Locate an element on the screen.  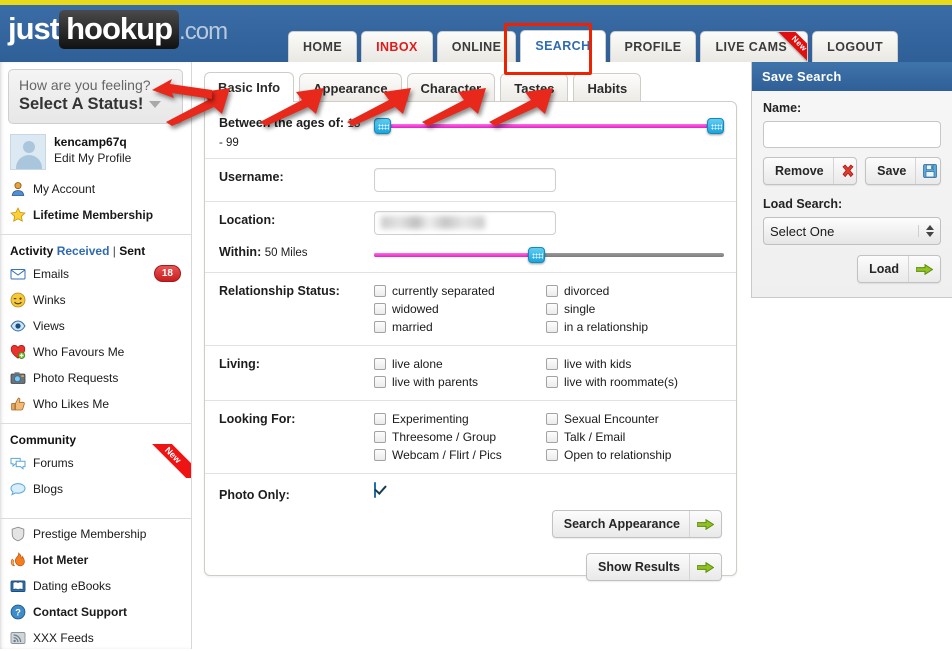
checkbox-open-to-relationship: Open to relationship is located at coordinates (632, 455).